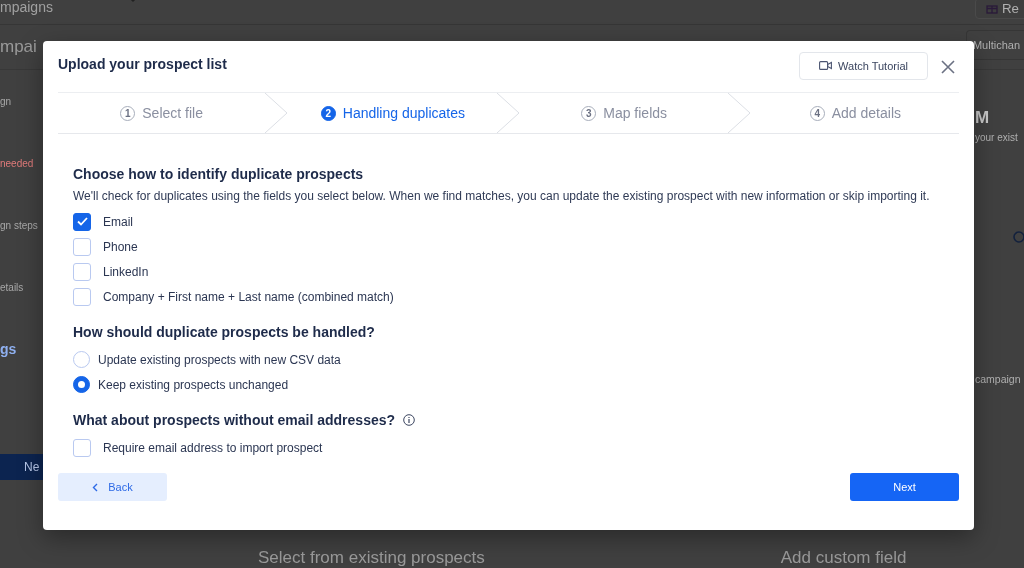 The image size is (1024, 568). What do you see at coordinates (26, 7) in the screenshot?
I see `app-title: mpaigns` at bounding box center [26, 7].